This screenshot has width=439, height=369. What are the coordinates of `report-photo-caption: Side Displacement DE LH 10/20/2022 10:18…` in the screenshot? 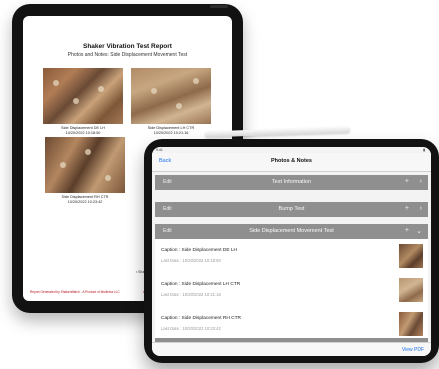 It's located at (83, 130).